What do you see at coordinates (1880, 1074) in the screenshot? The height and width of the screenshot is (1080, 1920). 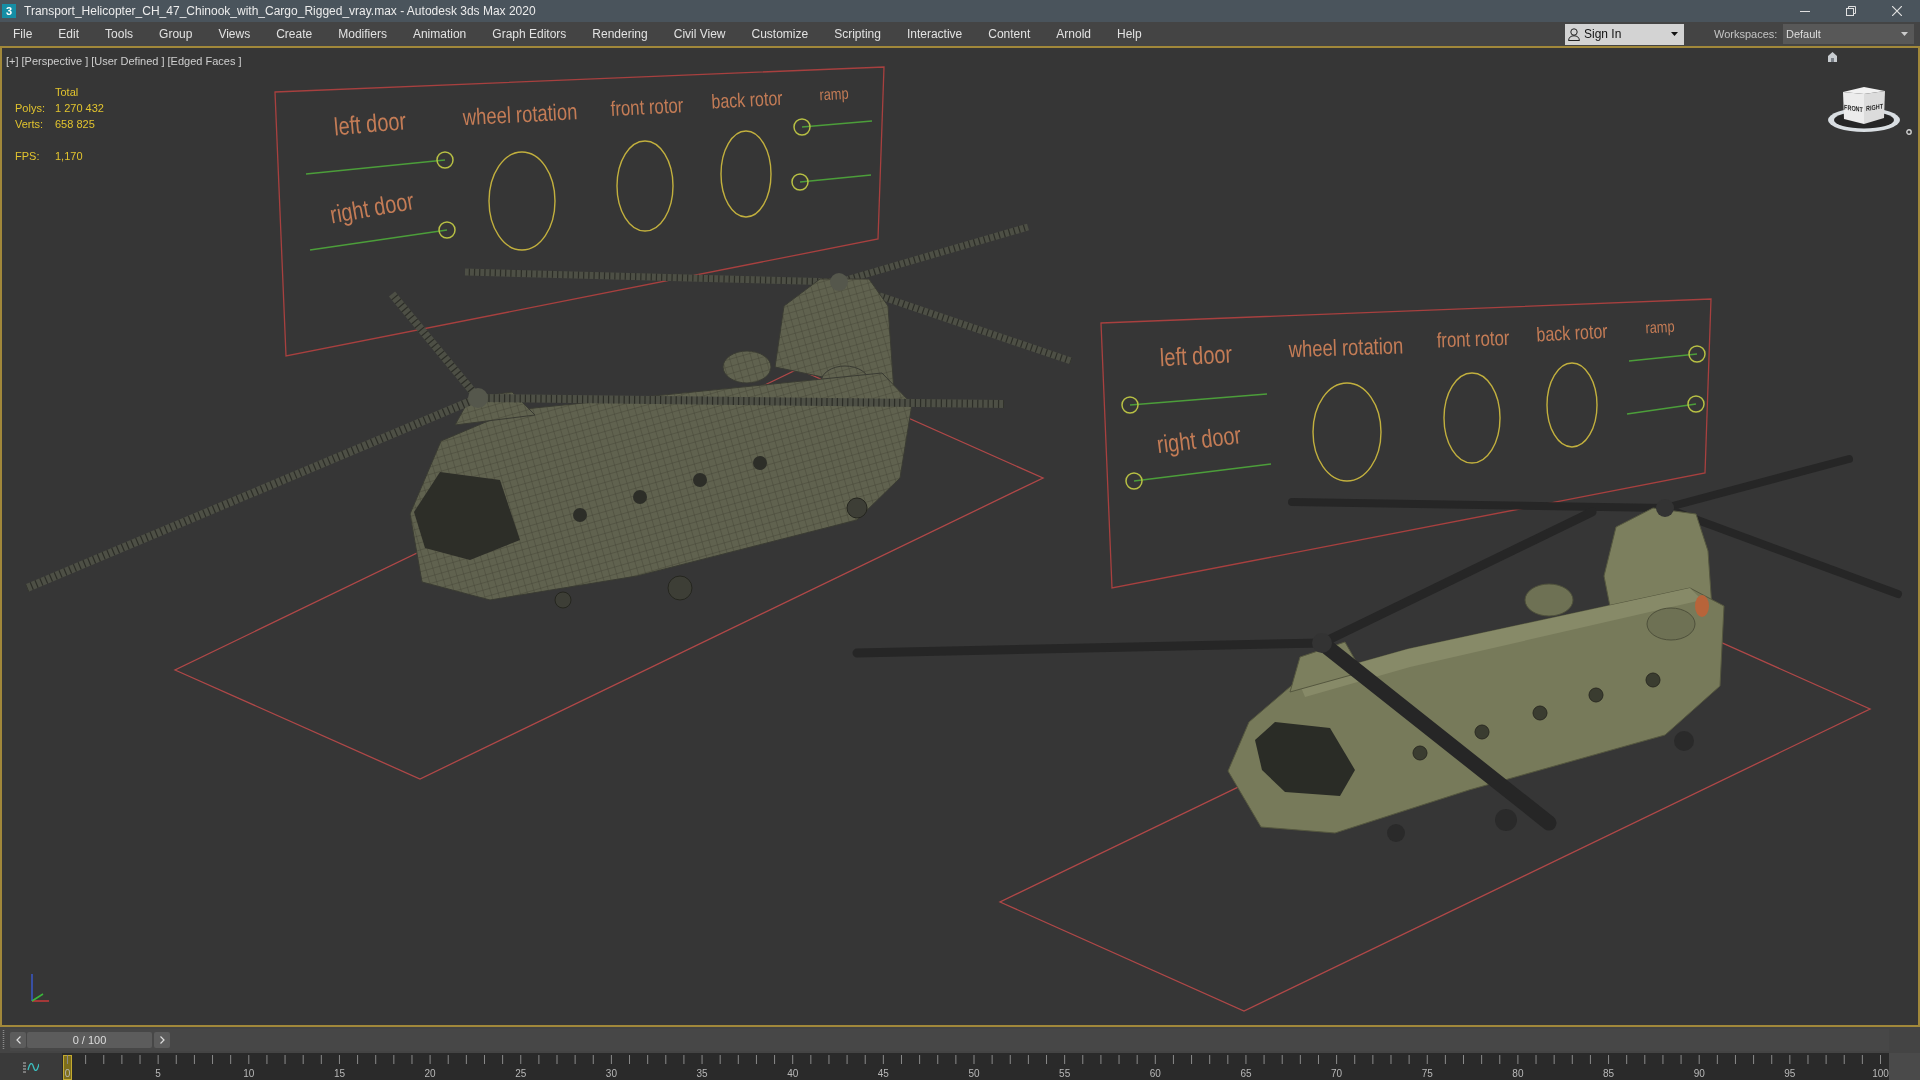 I see `frame-number: 100` at bounding box center [1880, 1074].